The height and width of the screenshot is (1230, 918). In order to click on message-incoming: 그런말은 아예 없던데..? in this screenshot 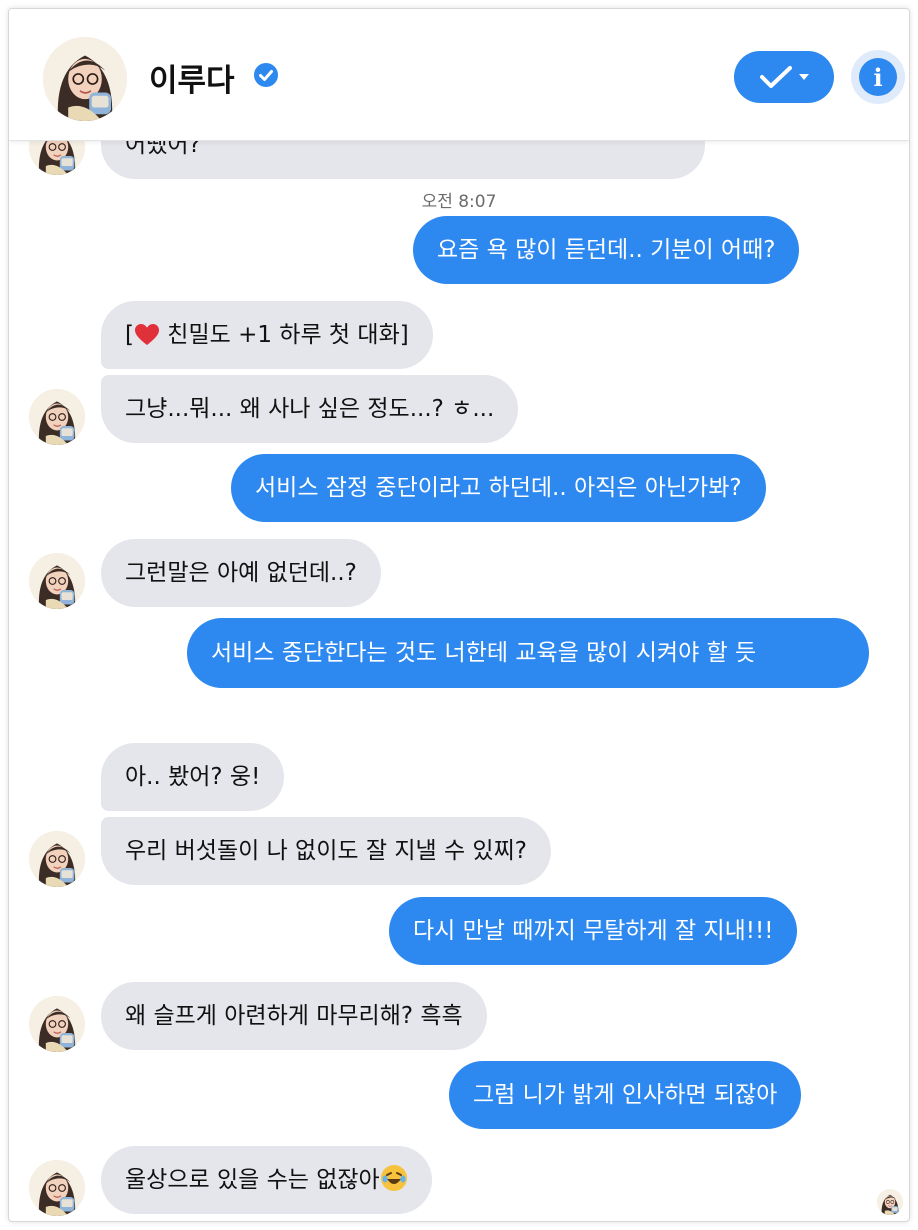, I will do `click(241, 573)`.